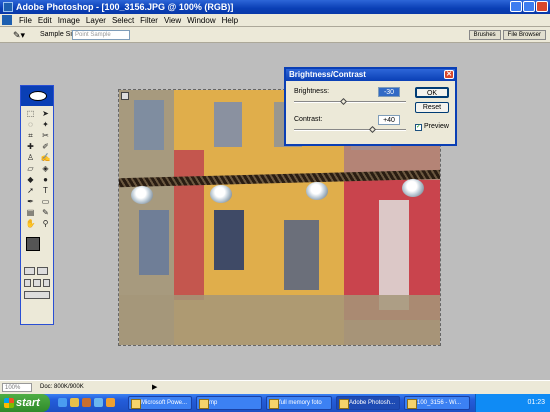  What do you see at coordinates (74, 402) in the screenshot?
I see `explorer-quicklaunch-icon` at bounding box center [74, 402].